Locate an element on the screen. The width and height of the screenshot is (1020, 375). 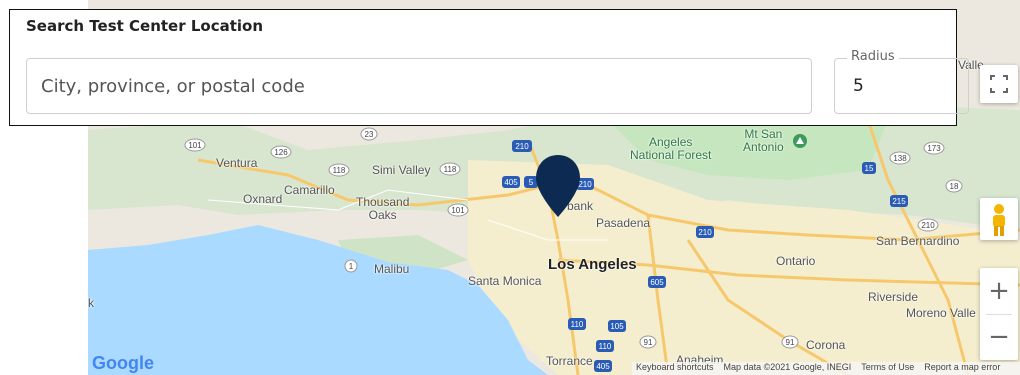
map-label-malibu: Malibu is located at coordinates (392, 269).